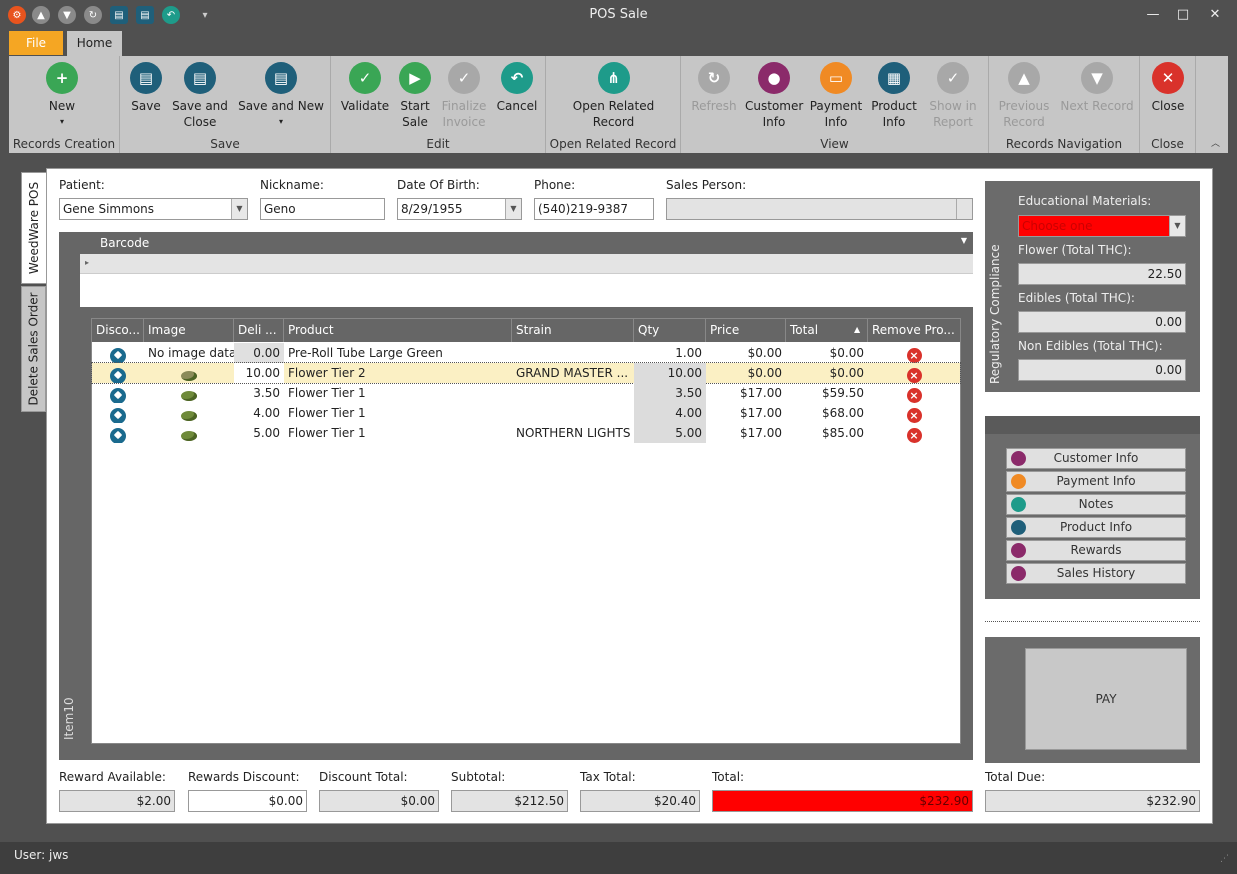 This screenshot has width=1237, height=874. I want to click on deli-cell: 5.00, so click(259, 433).